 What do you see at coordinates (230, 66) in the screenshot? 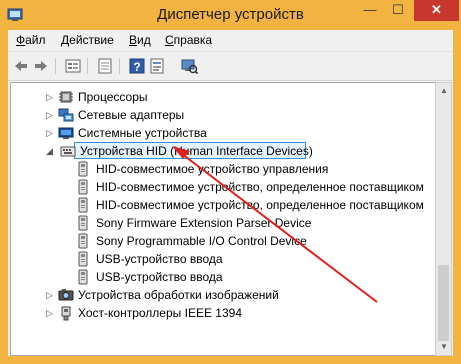
I see `toolbar: ?` at bounding box center [230, 66].